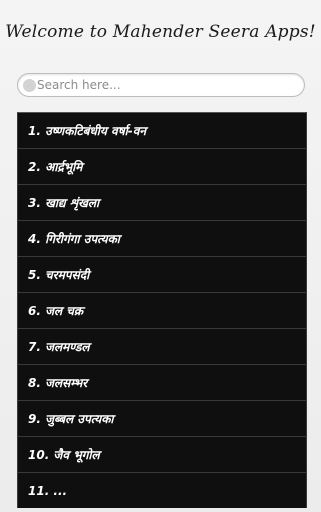 This screenshot has height=512, width=321. Describe the element at coordinates (29, 85) in the screenshot. I see `search-icon` at that location.